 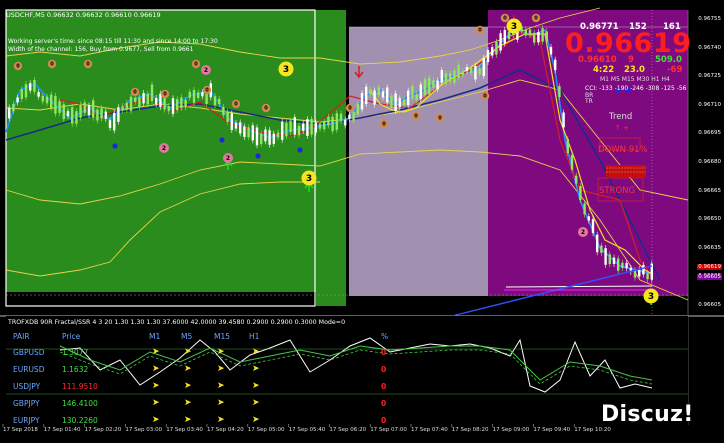 I want to click on pair-price: 1.3077, so click(x=75, y=352).